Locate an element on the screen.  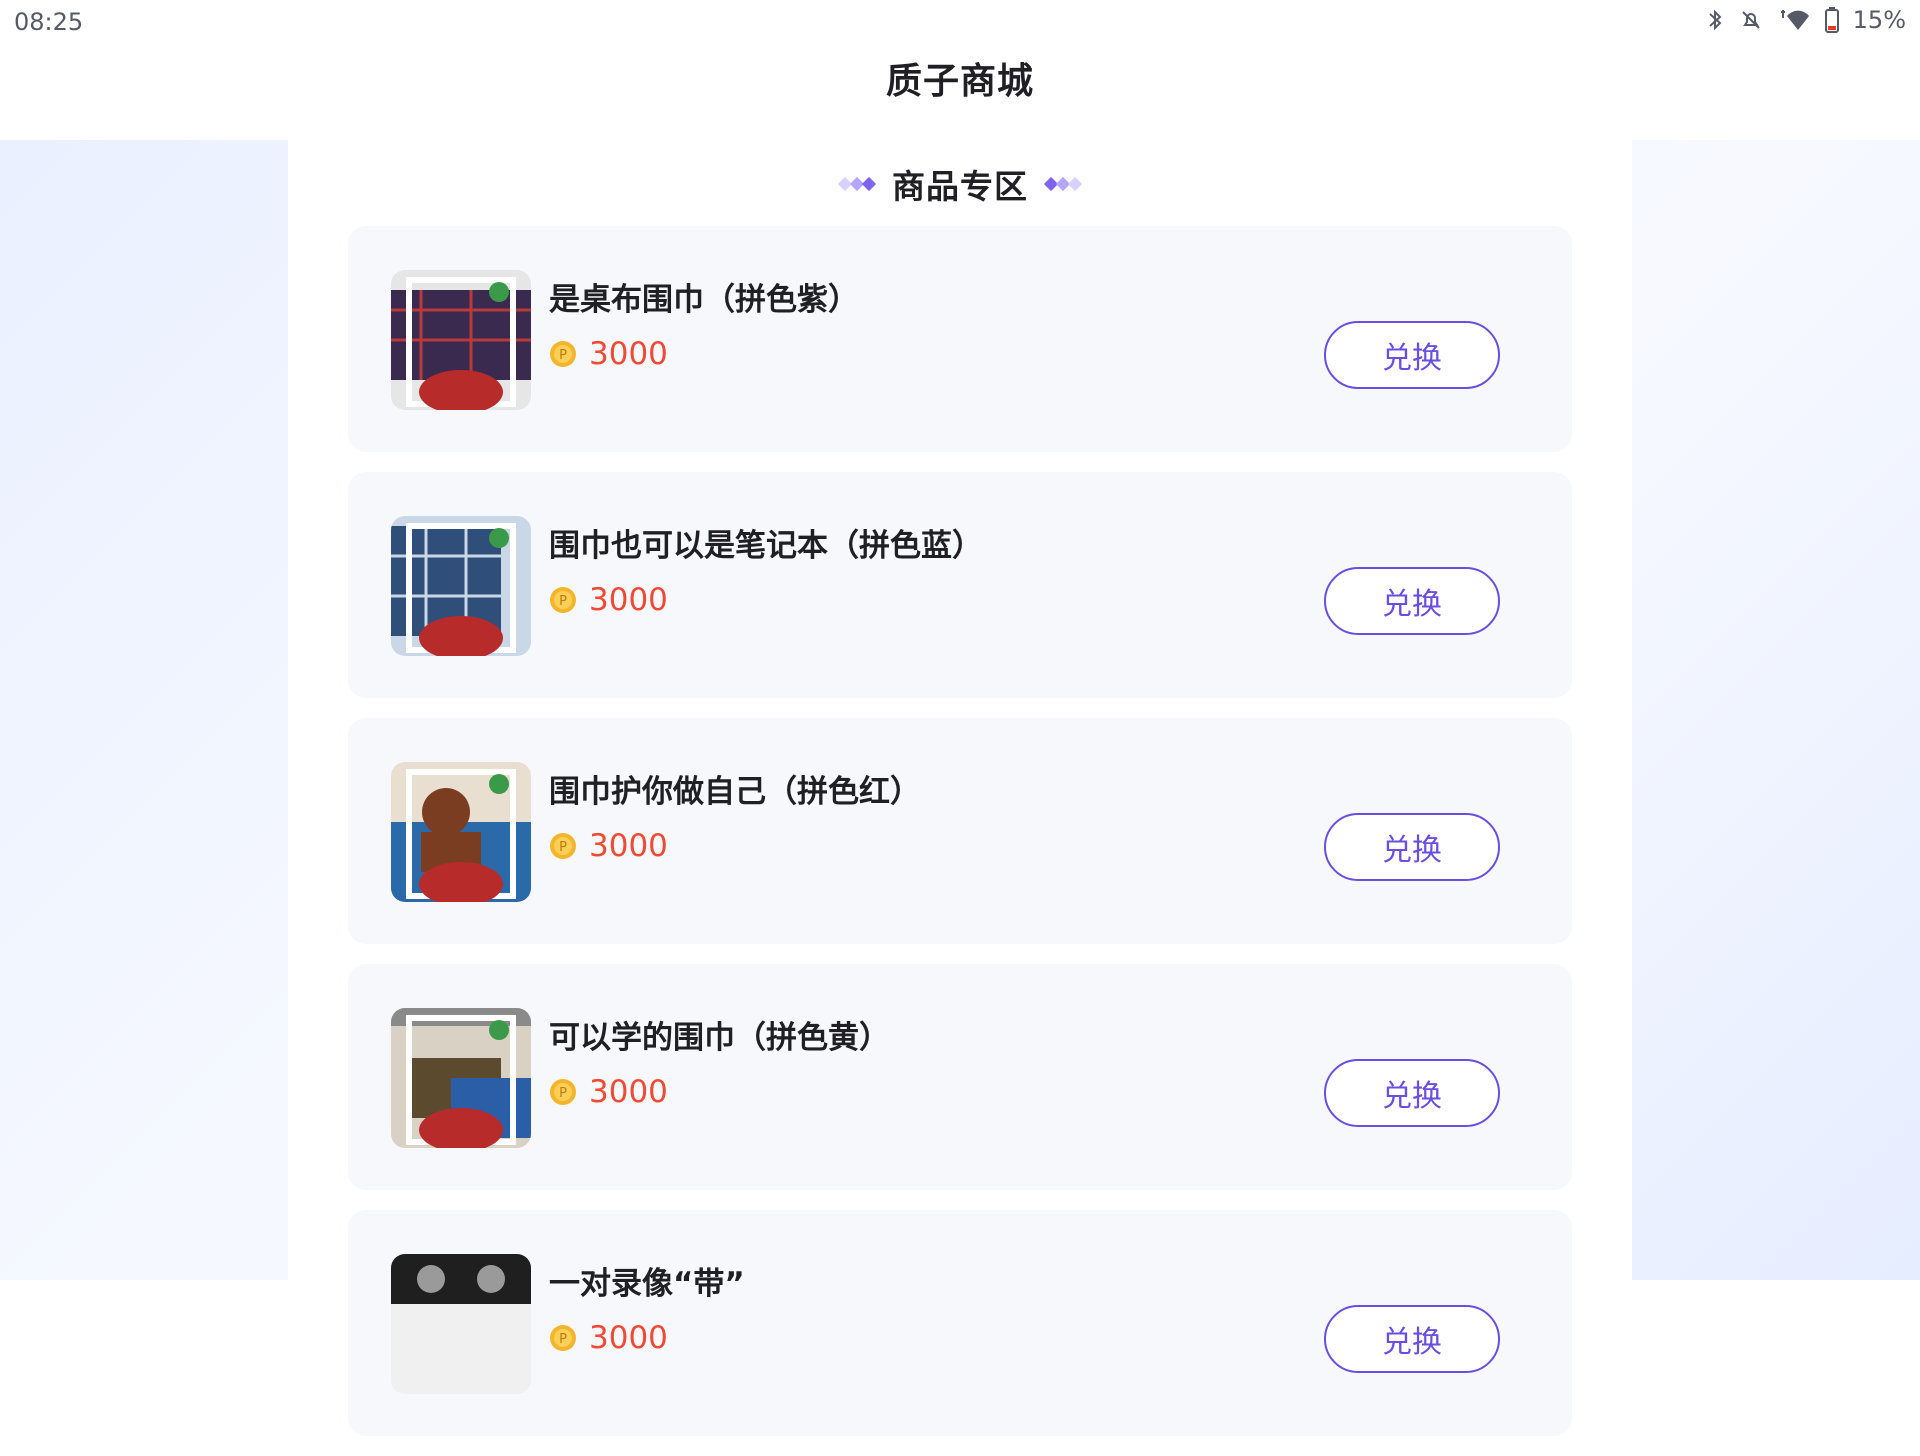
wifi-icon is located at coordinates (1794, 20).